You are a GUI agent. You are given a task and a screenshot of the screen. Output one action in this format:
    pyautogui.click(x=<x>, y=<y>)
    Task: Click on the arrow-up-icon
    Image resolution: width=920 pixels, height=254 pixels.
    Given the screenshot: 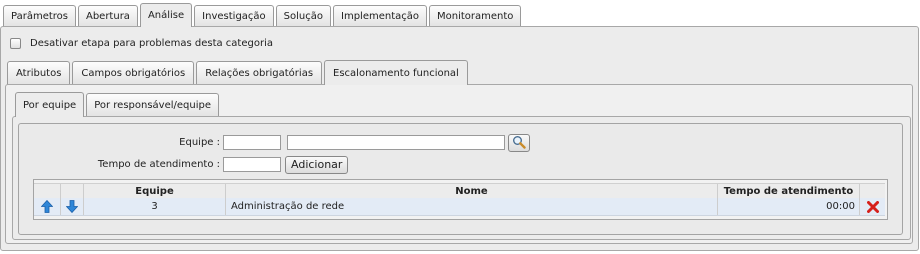 What is the action you would take?
    pyautogui.click(x=47, y=206)
    